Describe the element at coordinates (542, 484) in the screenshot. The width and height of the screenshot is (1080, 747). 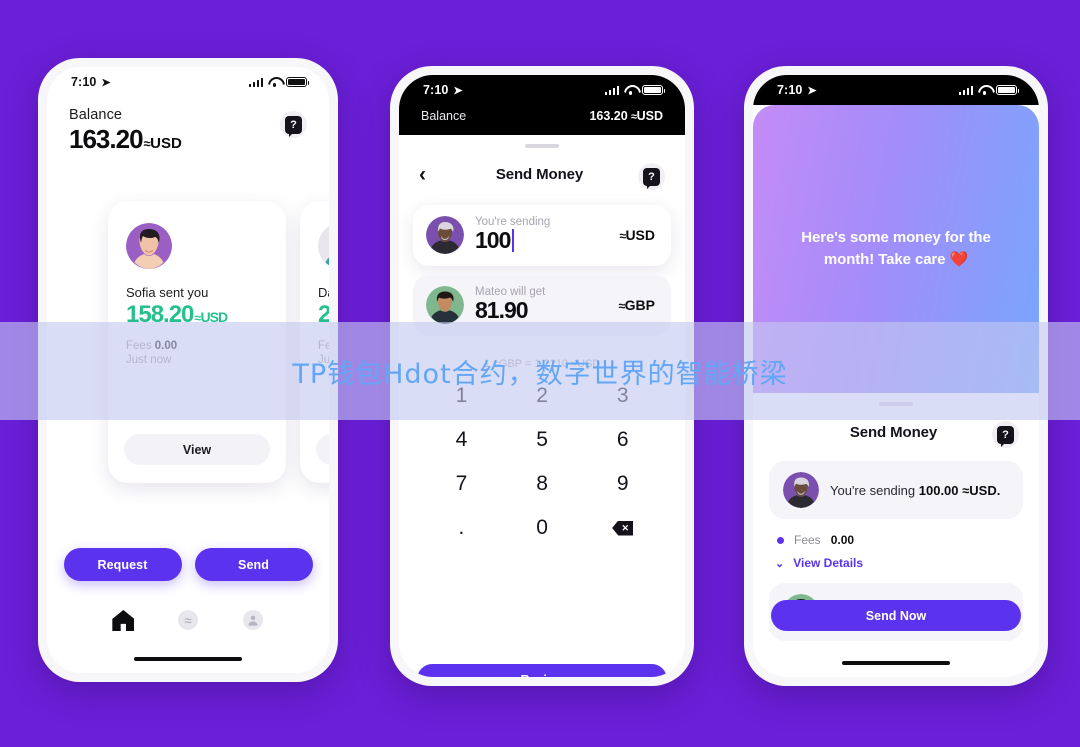
I see `key-8: 8` at that location.